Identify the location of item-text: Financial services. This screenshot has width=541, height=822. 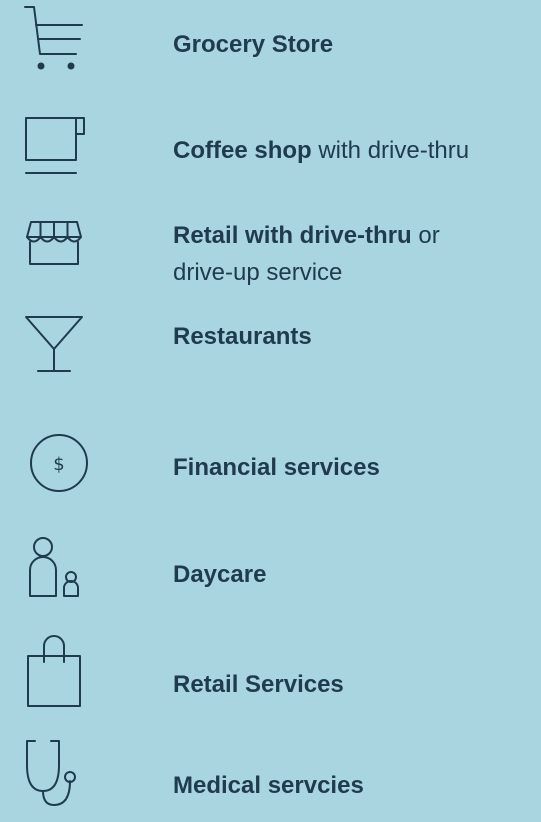
(354, 467).